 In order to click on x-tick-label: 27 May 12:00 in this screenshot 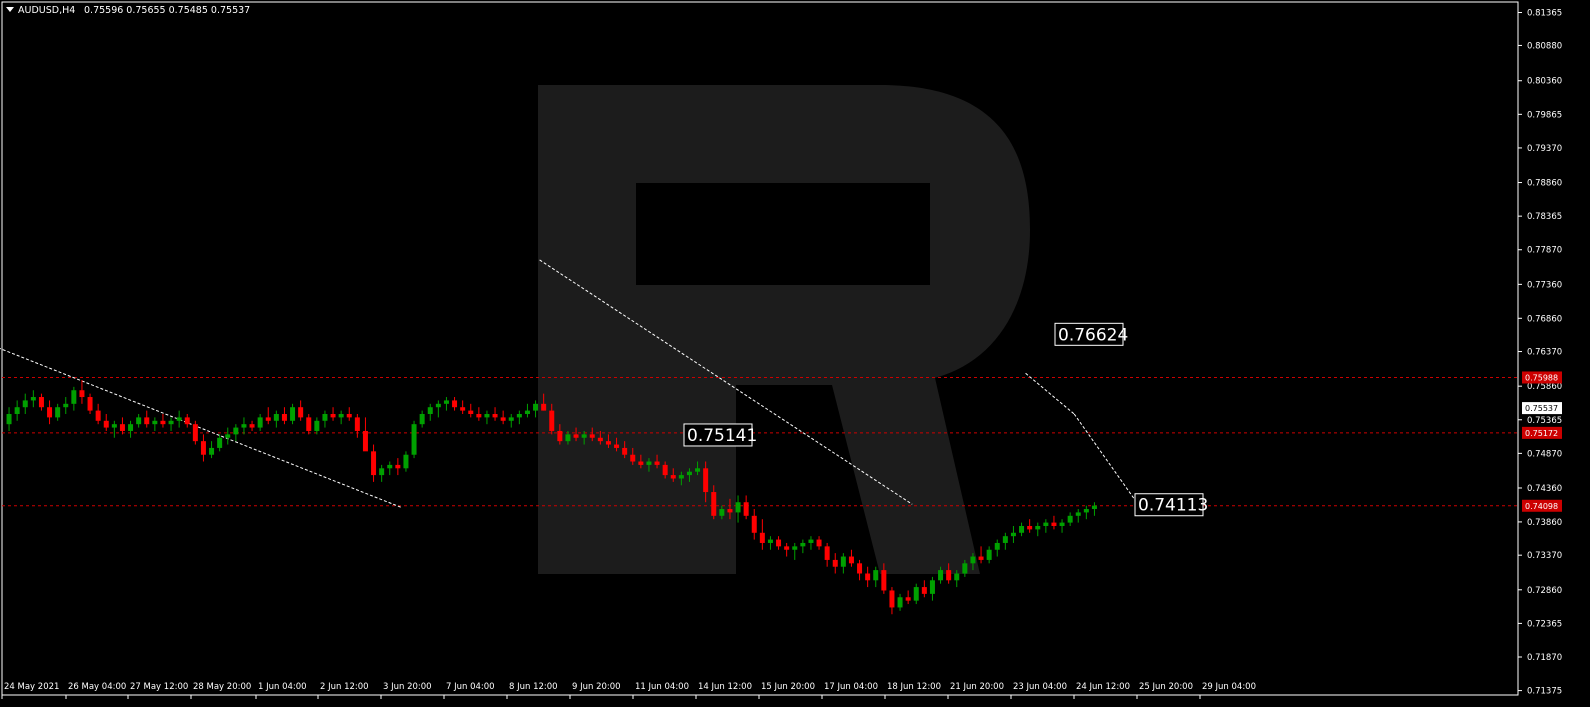, I will do `click(159, 687)`.